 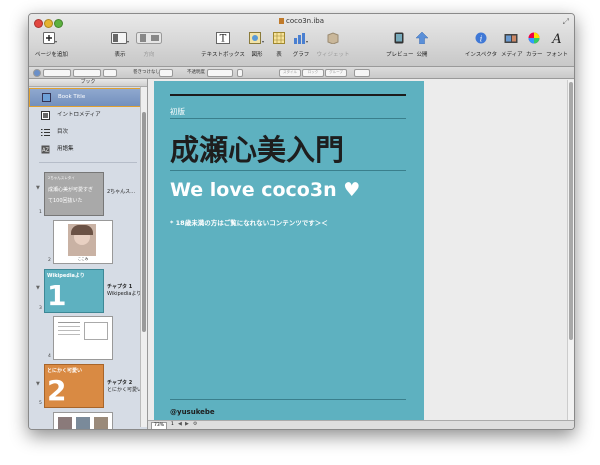 I want to click on sidebar-scroll-thumb, so click(x=144, y=222).